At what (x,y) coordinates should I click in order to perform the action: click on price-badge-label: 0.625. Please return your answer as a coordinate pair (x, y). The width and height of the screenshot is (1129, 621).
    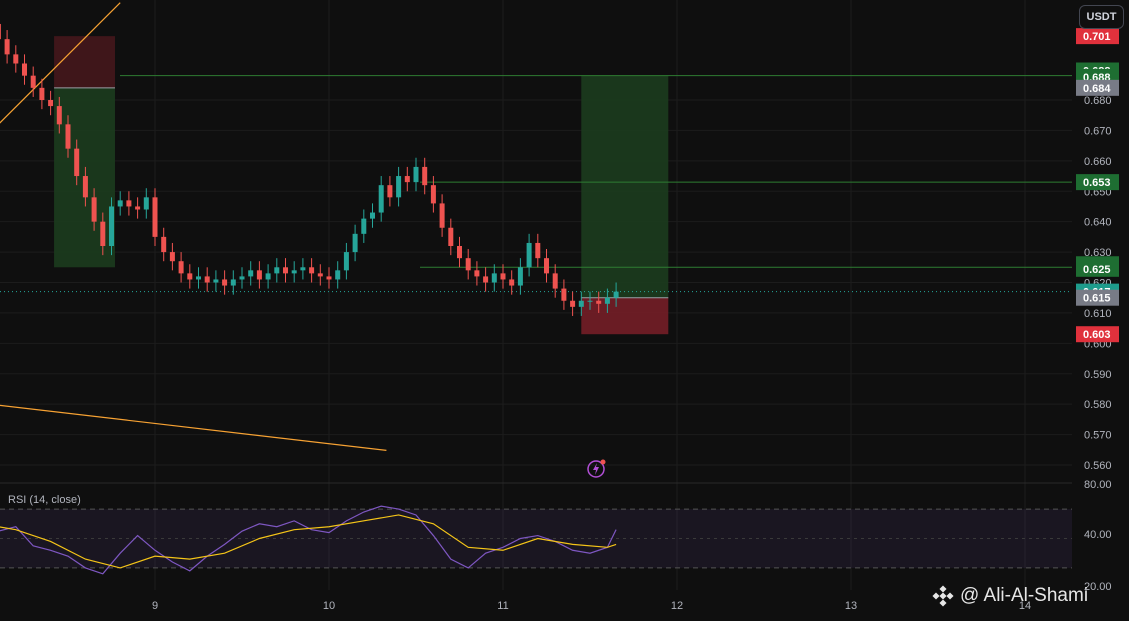
    Looking at the image, I should click on (1097, 270).